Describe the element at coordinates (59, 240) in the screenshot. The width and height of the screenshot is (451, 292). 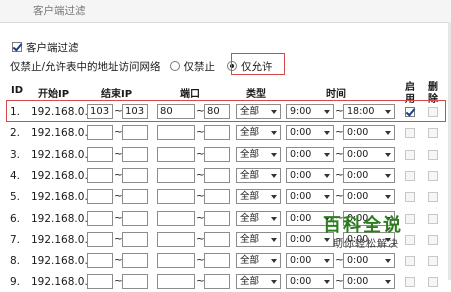
I see `ip-prefix: 192.168.0.` at that location.